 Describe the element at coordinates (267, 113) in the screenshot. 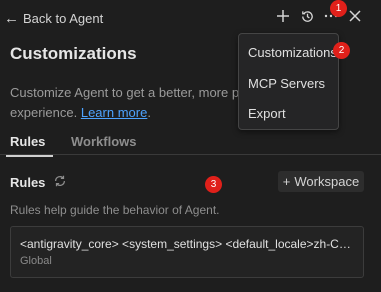

I see `menu-item-export: Export` at that location.